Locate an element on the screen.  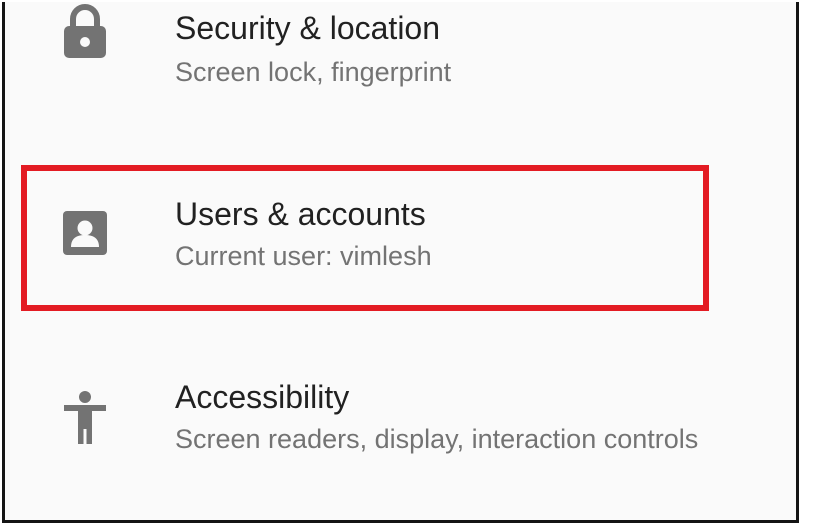
settings-item-summary: Current user: vimlesh is located at coordinates (303, 256).